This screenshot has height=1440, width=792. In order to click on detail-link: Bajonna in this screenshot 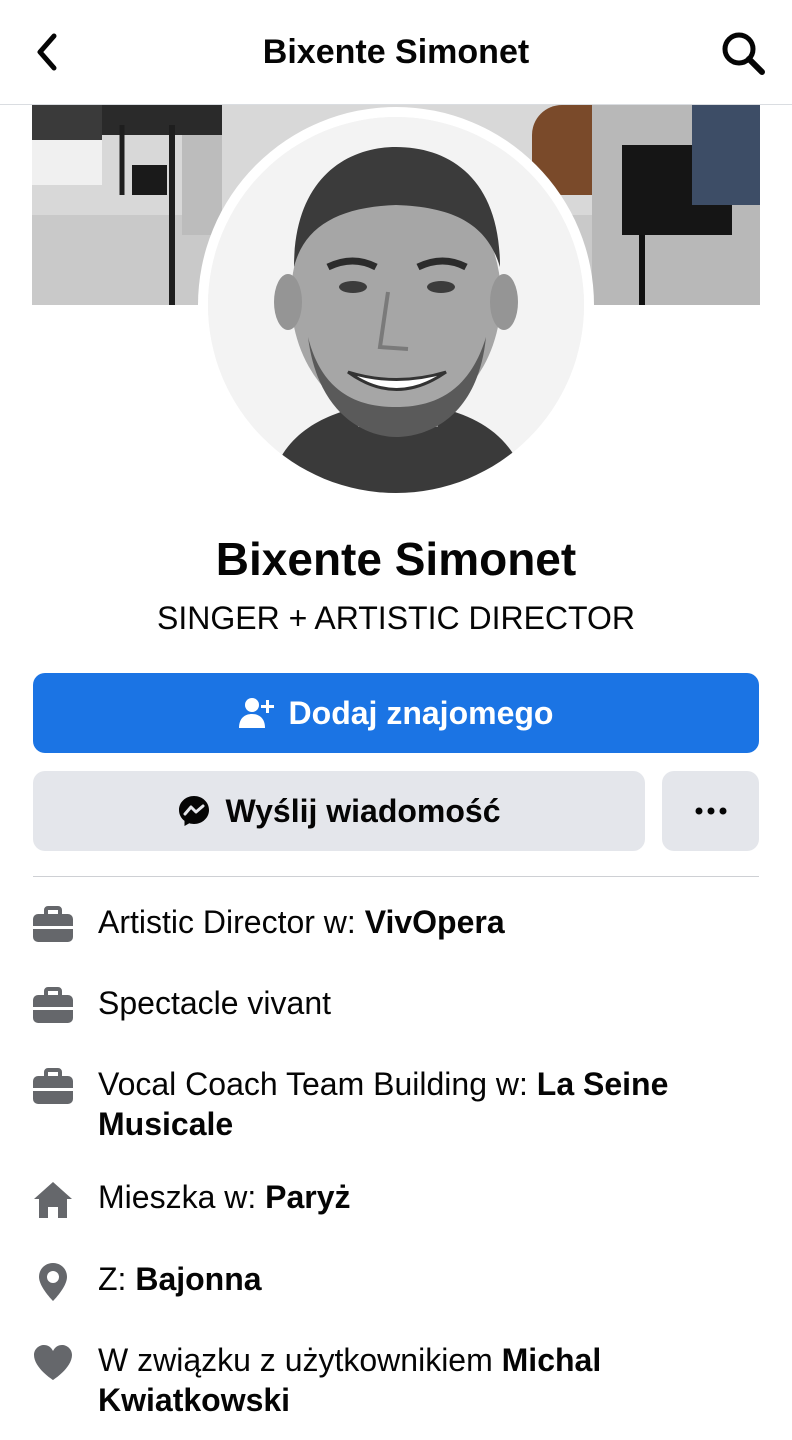, I will do `click(198, 1279)`.